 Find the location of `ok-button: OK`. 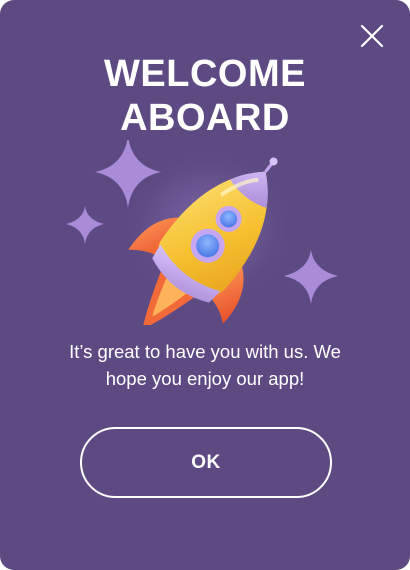

ok-button: OK is located at coordinates (206, 462).